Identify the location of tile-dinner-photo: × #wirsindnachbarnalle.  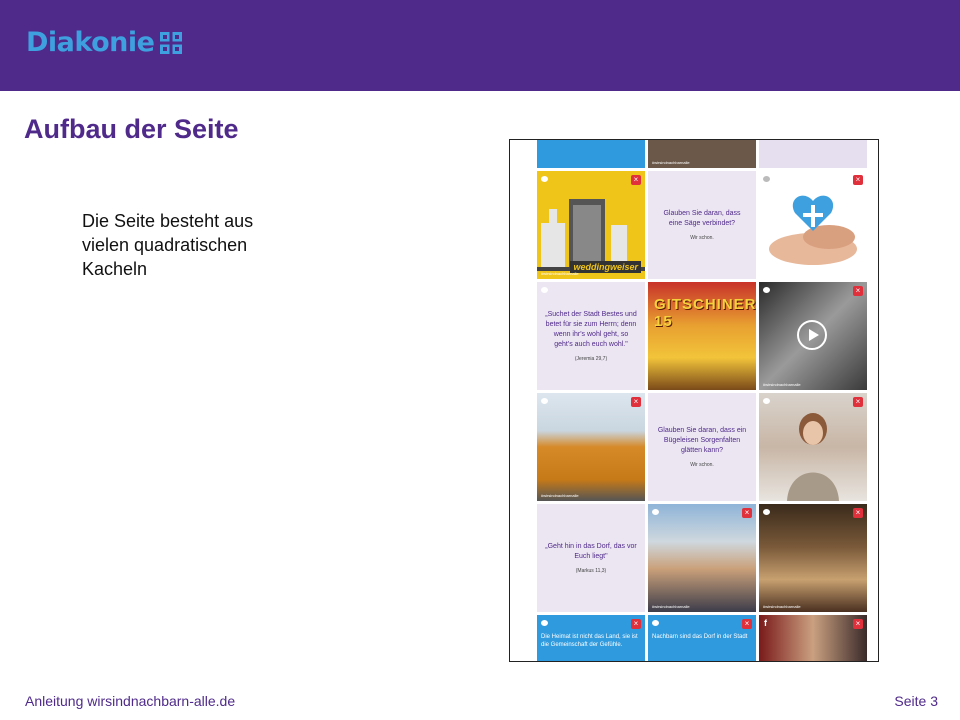
(813, 558).